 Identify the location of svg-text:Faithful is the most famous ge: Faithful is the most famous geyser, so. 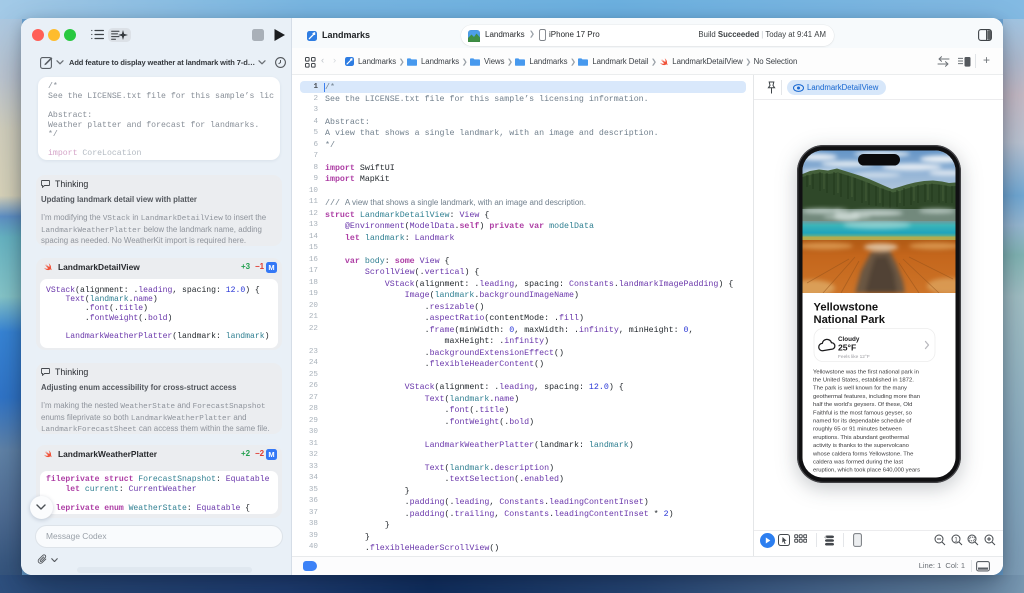
(863, 413).